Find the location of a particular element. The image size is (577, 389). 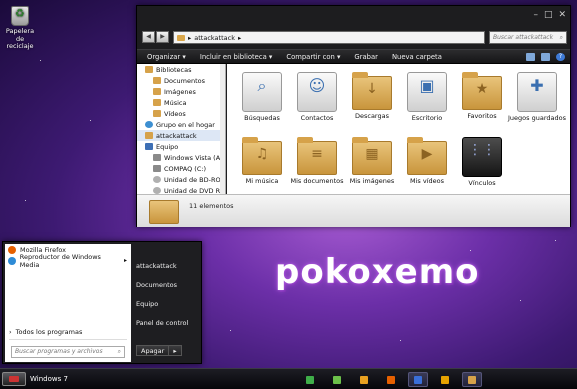

search-input: Buscar attackattack ⌕ is located at coordinates (528, 37).